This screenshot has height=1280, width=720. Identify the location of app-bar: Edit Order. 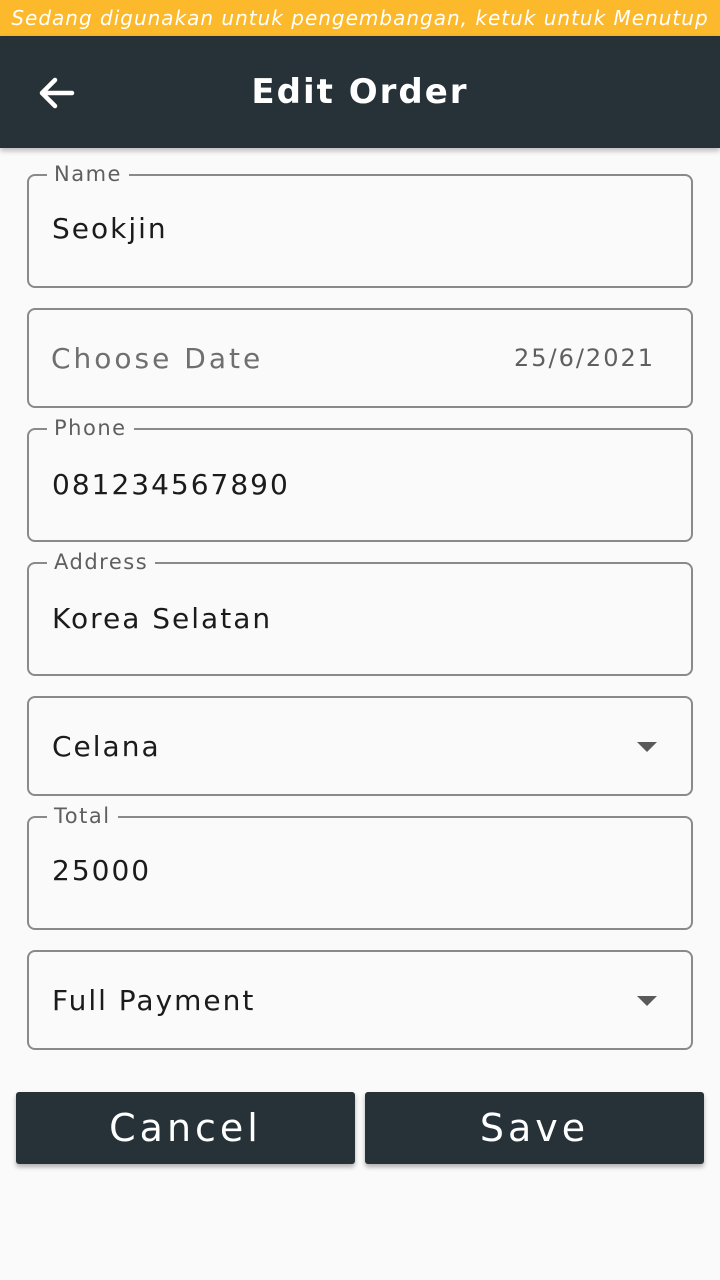
(360, 92).